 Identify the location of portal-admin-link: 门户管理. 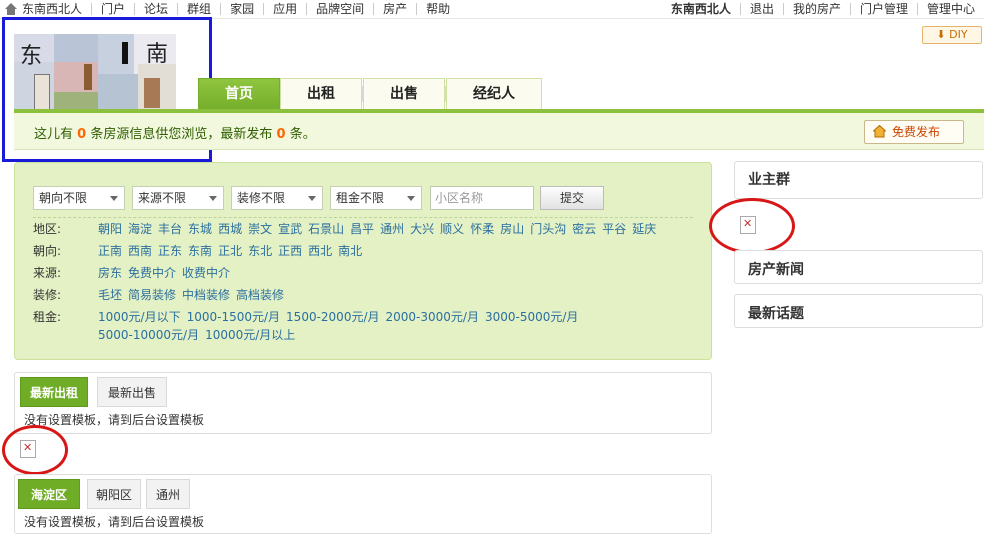
(883, 9).